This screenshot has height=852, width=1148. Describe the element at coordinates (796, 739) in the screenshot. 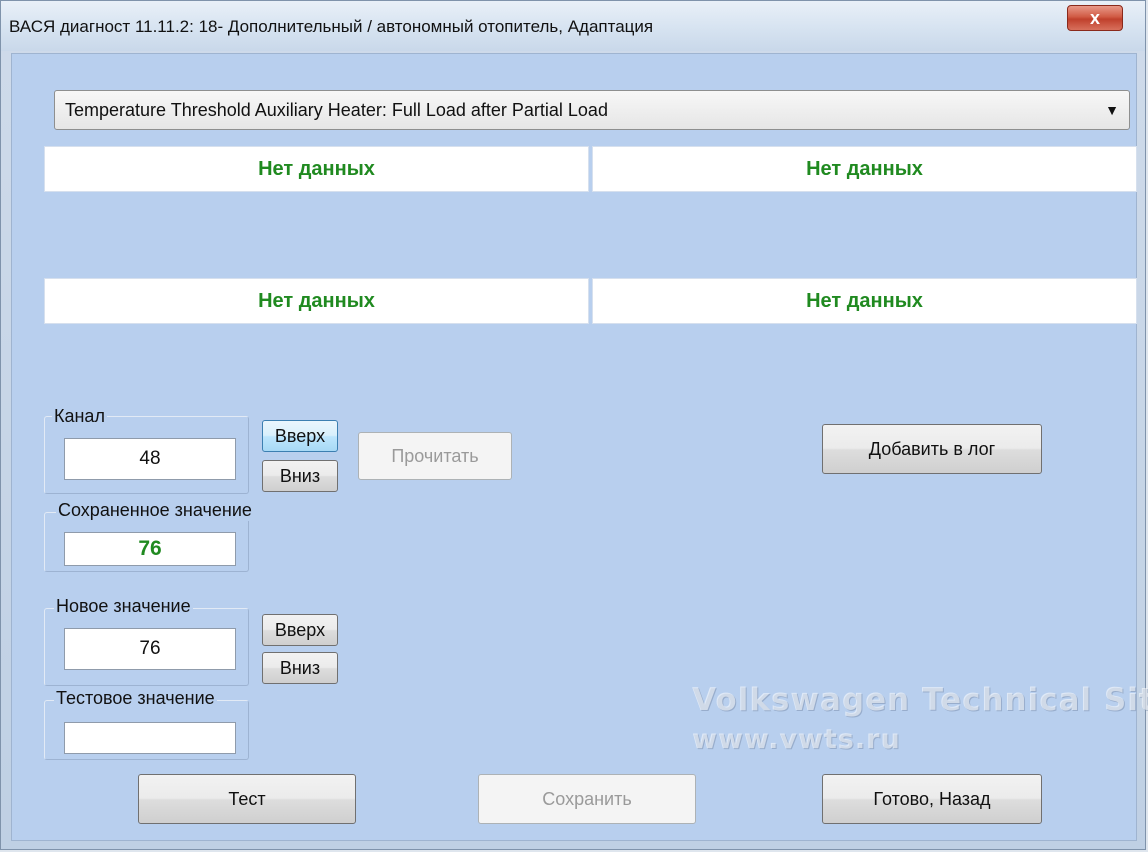

I see `watermark-url: www.vwts.ru` at that location.